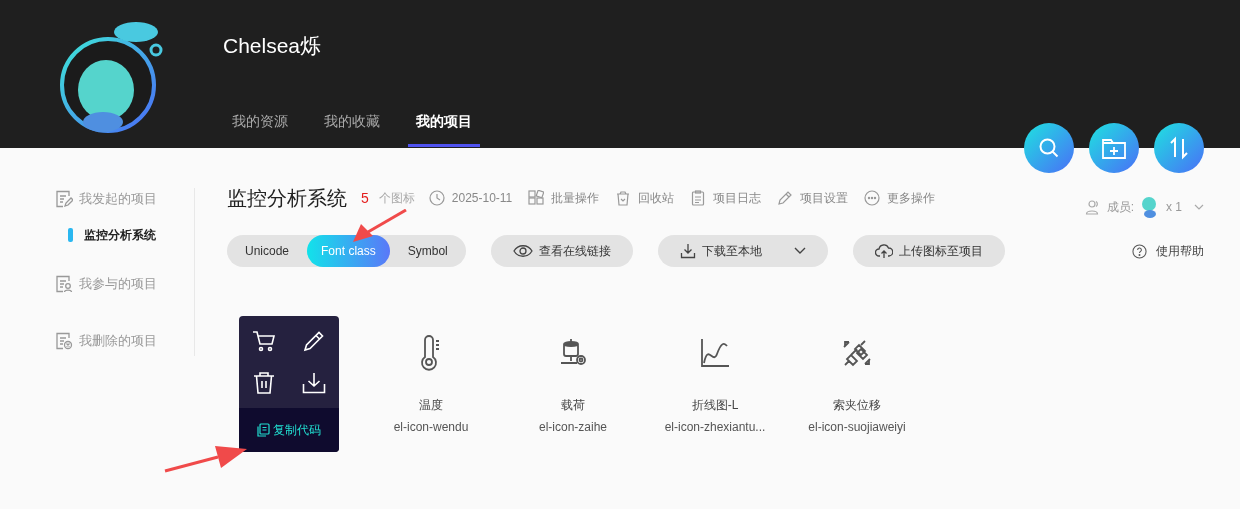 The width and height of the screenshot is (1240, 509). I want to click on search-icon, so click(1049, 148).